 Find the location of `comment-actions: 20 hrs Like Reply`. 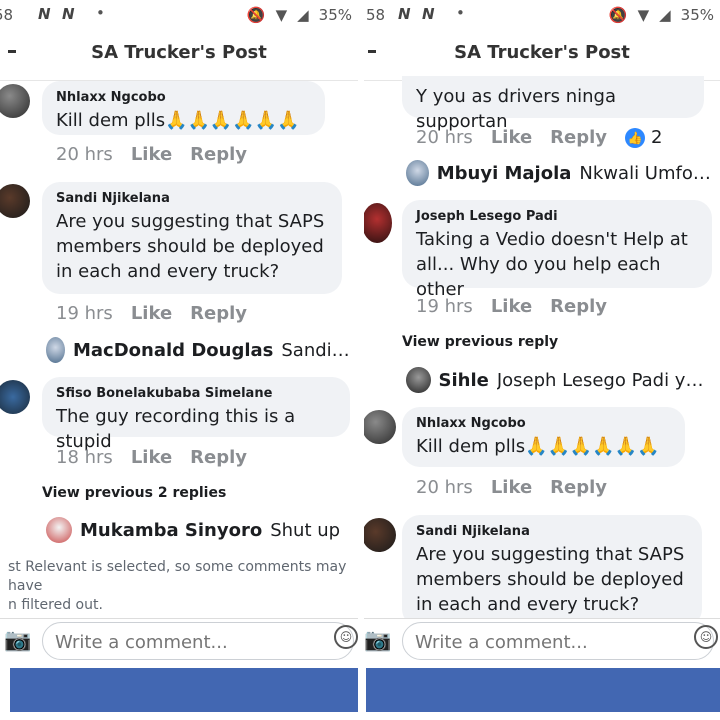

comment-actions: 20 hrs Like Reply is located at coordinates (511, 487).